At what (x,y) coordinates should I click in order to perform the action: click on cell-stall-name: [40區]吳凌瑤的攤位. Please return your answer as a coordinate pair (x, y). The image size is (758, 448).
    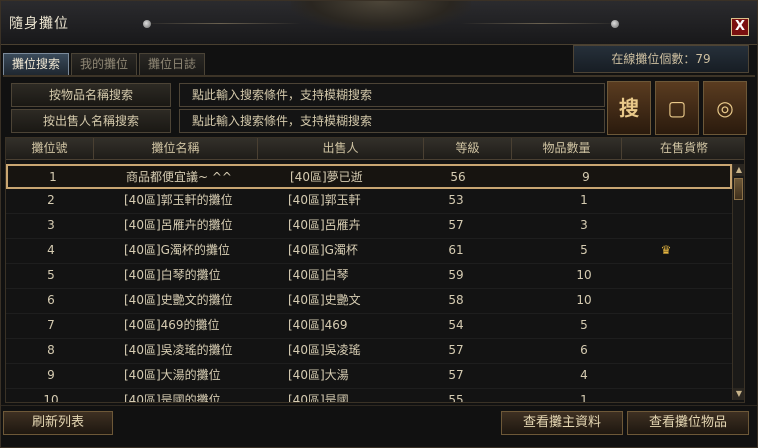
    Looking at the image, I should click on (178, 350).